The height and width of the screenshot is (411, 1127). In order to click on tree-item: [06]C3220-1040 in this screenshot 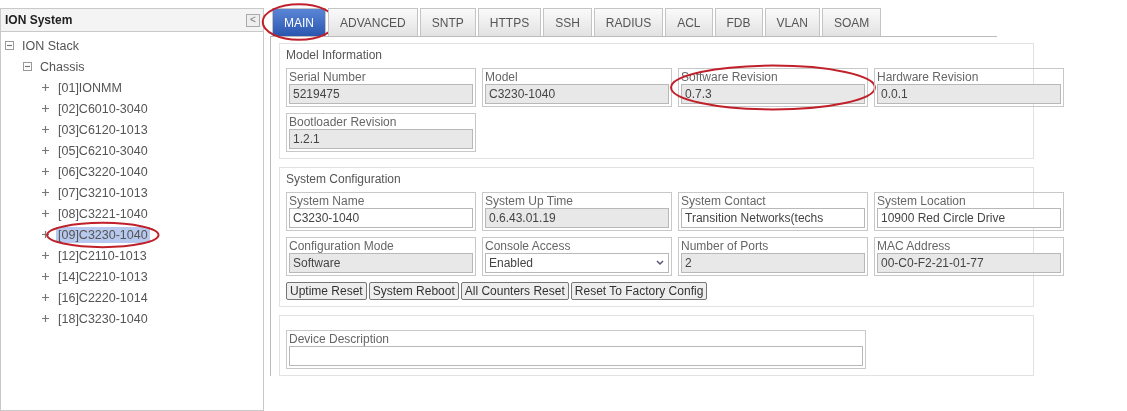, I will do `click(103, 171)`.